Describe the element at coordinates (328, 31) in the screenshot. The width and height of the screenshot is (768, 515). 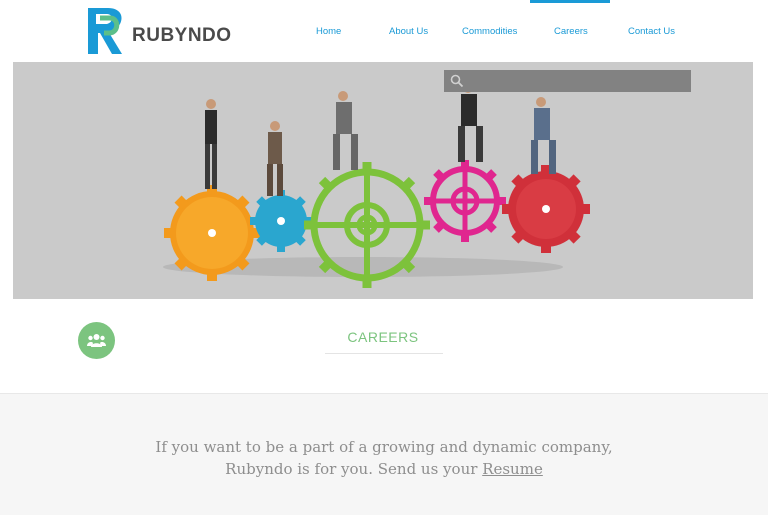
I see `nav-item-home: Home` at that location.